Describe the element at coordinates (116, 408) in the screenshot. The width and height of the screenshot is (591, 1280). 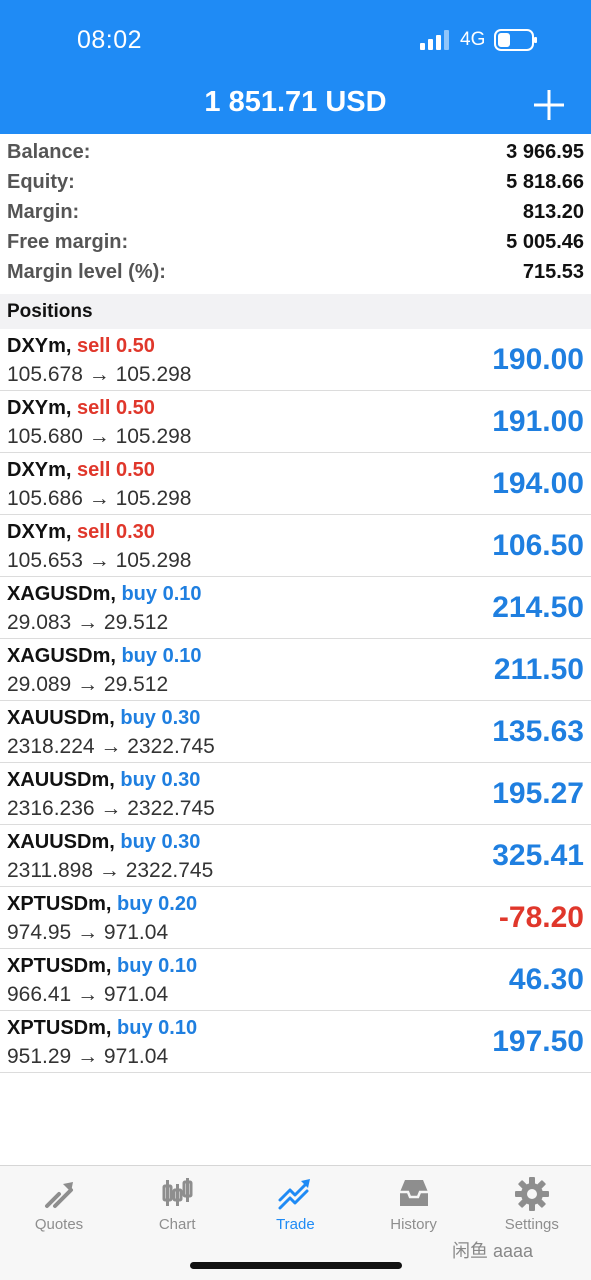
I see `position-side: sell 0.50` at that location.